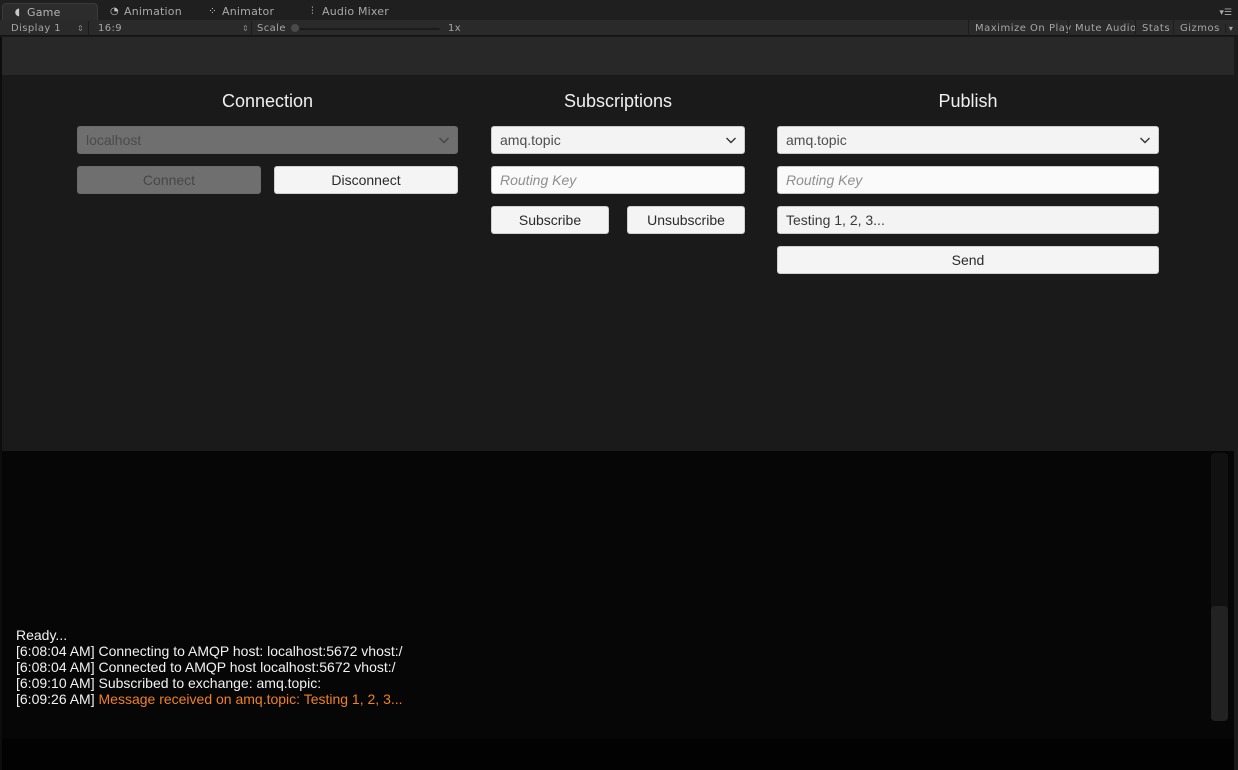 The height and width of the screenshot is (770, 1238). Describe the element at coordinates (114, 140) in the screenshot. I see `host-value: localhost` at that location.